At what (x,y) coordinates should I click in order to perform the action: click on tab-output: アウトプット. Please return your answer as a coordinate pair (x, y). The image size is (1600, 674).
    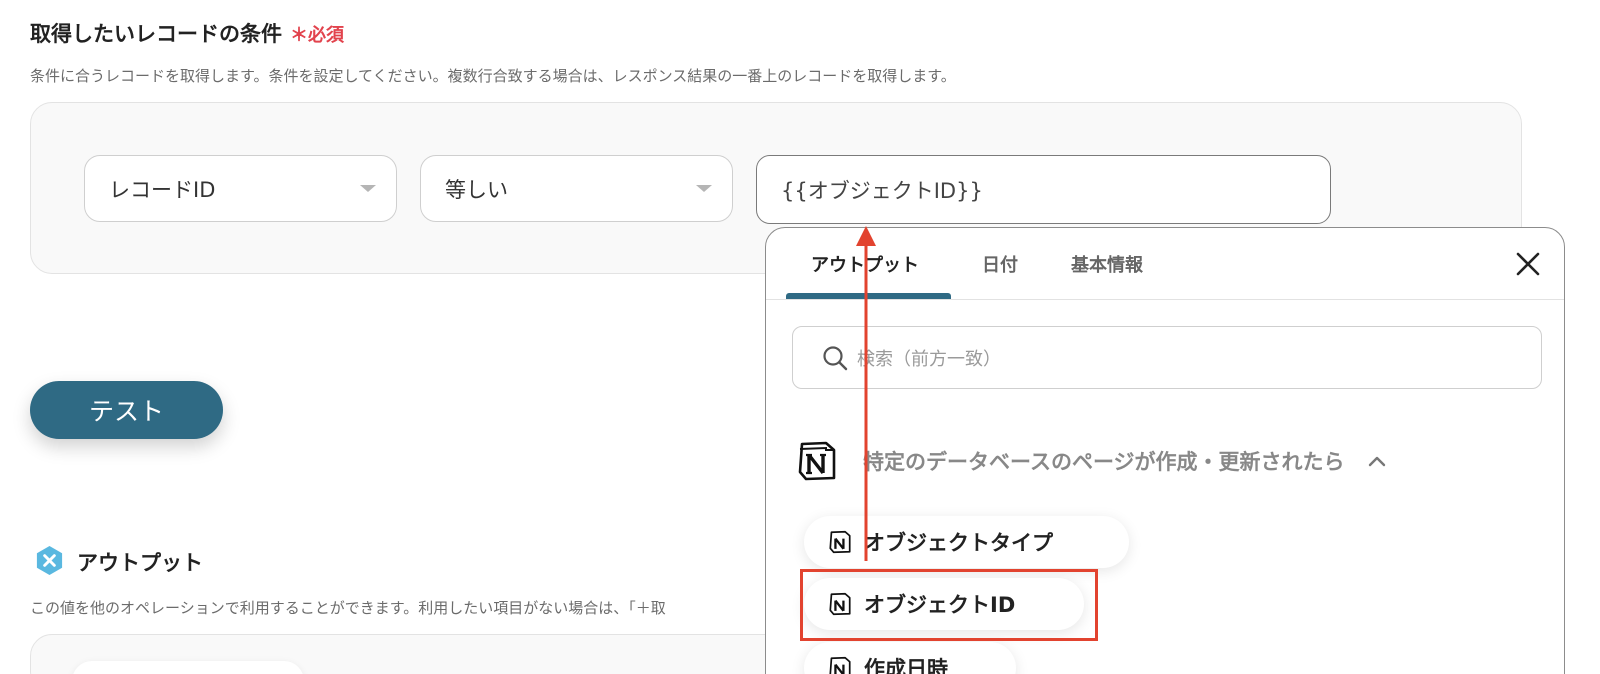
    Looking at the image, I should click on (865, 264).